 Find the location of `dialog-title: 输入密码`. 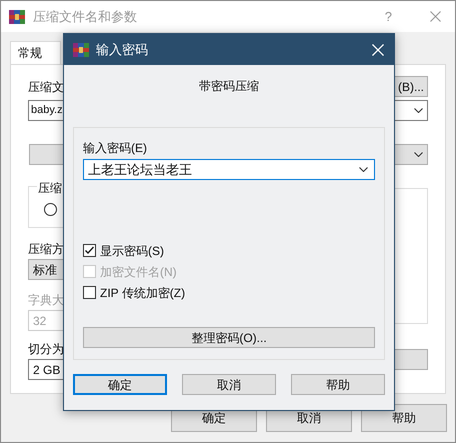

dialog-title: 输入密码 is located at coordinates (122, 49).